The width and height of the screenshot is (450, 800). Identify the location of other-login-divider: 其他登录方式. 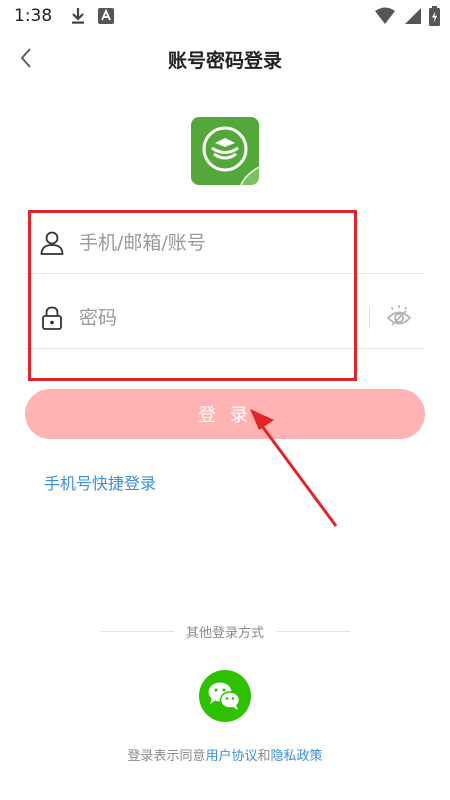
(225, 631).